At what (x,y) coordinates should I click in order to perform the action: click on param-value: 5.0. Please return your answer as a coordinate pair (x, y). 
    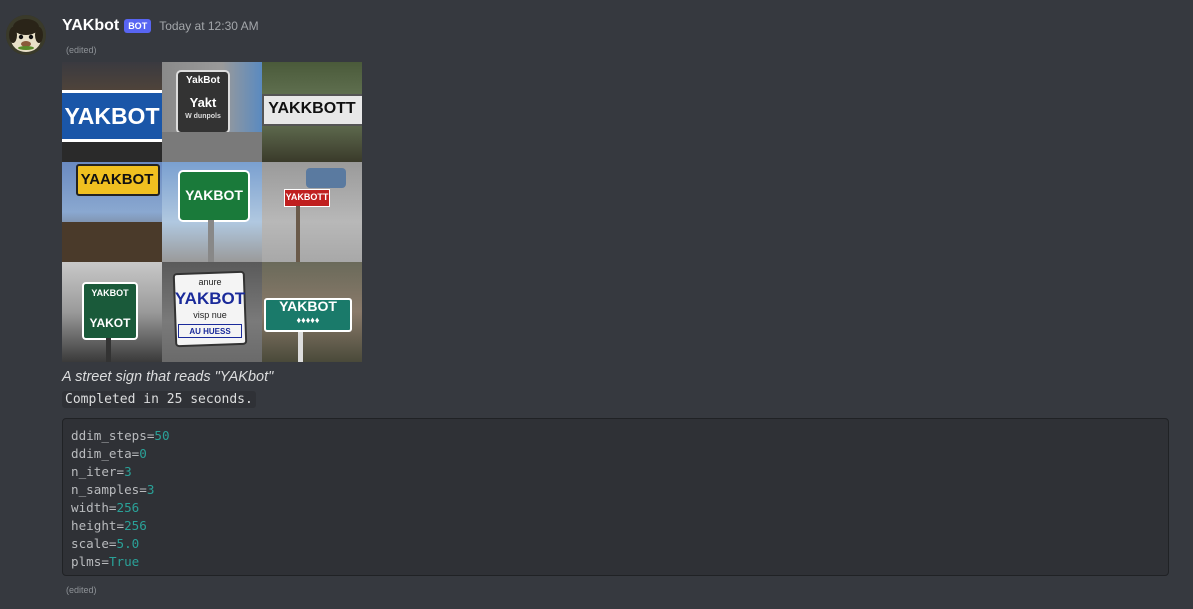
    Looking at the image, I should click on (128, 543).